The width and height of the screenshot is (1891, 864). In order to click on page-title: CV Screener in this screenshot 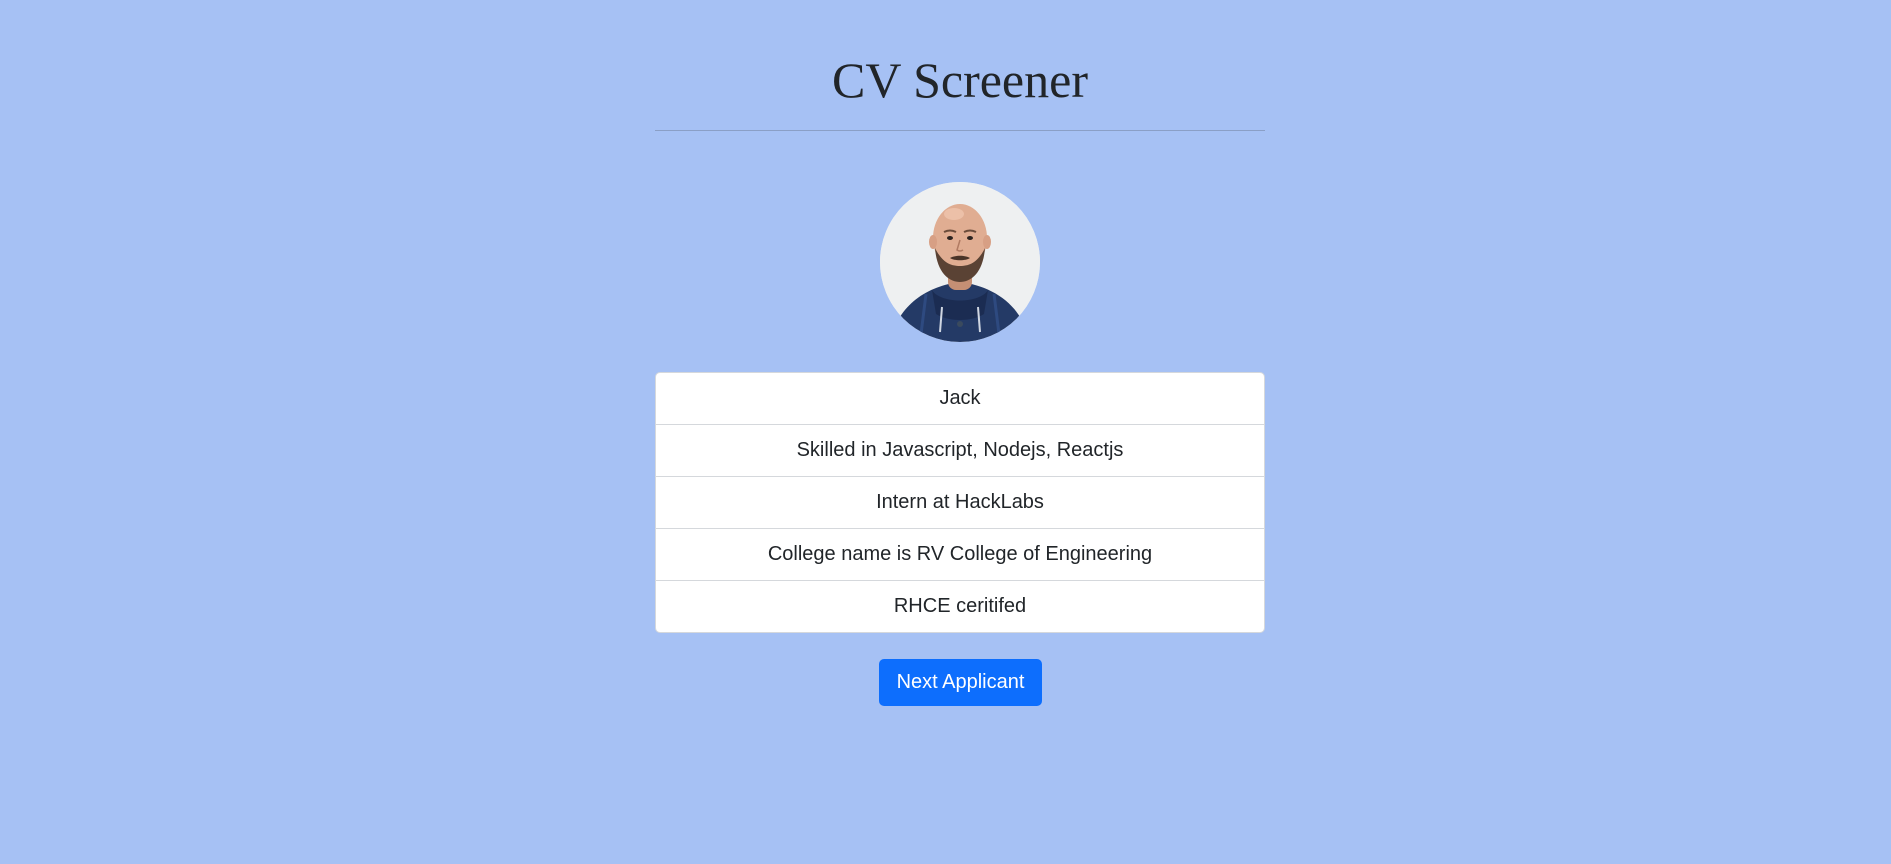, I will do `click(960, 80)`.